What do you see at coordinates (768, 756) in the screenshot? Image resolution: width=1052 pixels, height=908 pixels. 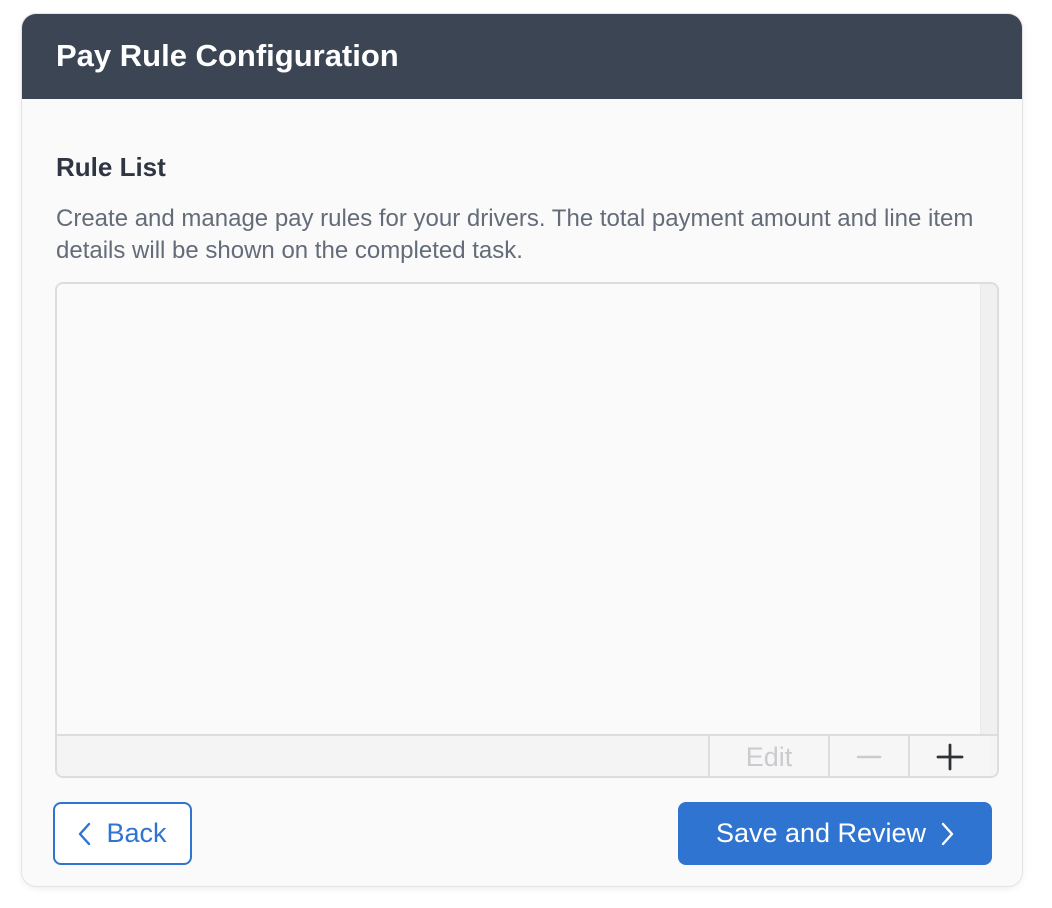 I see `edit-rule-button: Edit` at bounding box center [768, 756].